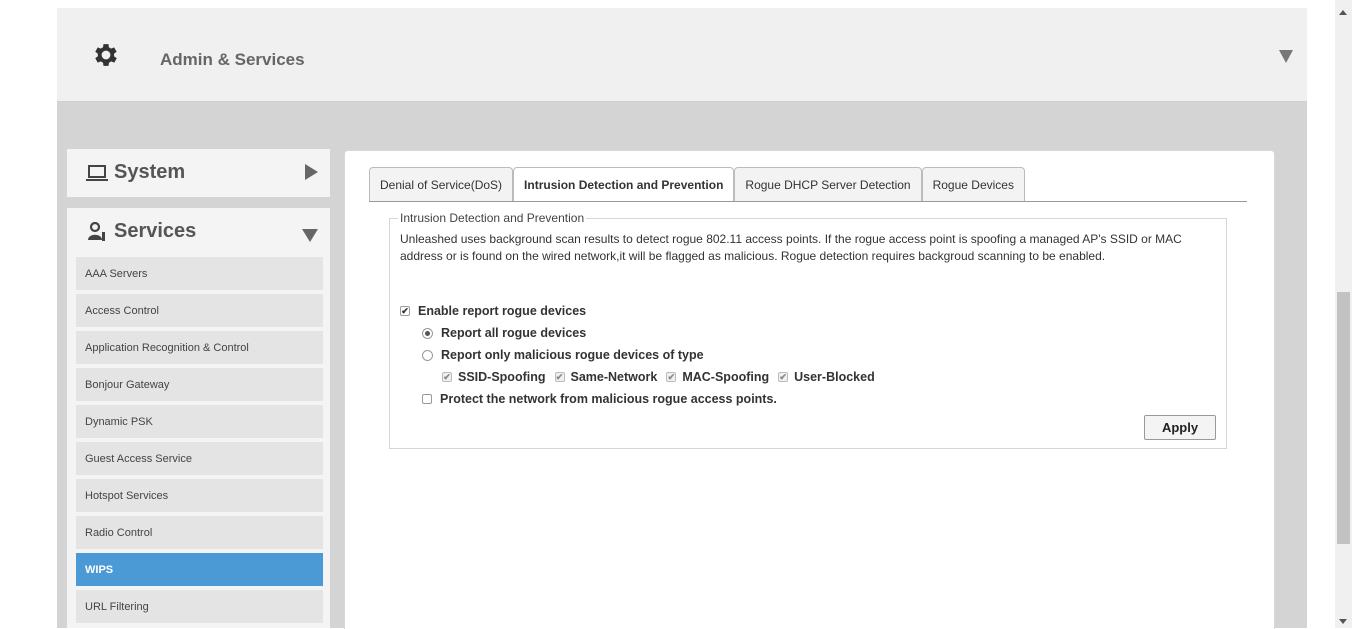 Image resolution: width=1352 pixels, height=629 pixels. Describe the element at coordinates (198, 173) in the screenshot. I see `sidebar-system: System` at that location.